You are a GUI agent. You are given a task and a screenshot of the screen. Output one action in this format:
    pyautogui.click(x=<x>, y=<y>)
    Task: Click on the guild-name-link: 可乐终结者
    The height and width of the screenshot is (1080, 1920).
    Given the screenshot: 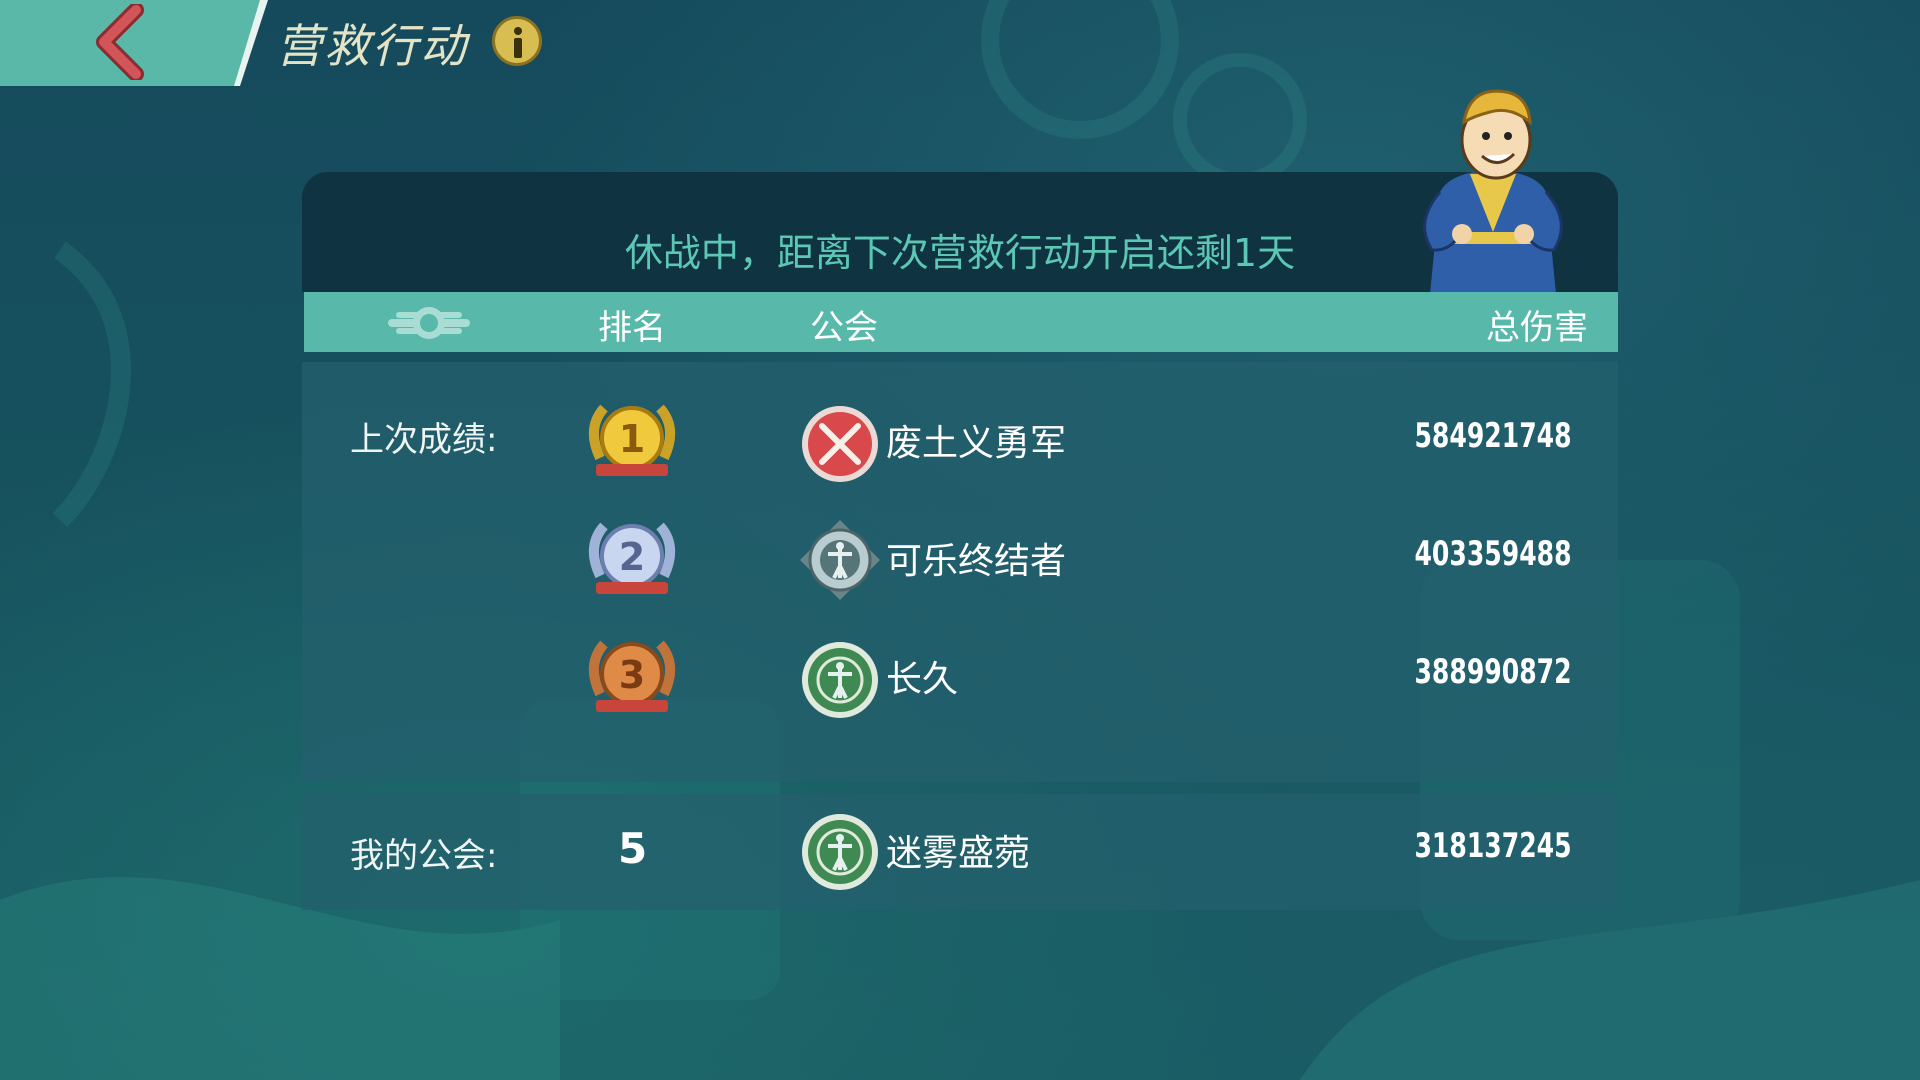 What is the action you would take?
    pyautogui.click(x=976, y=558)
    